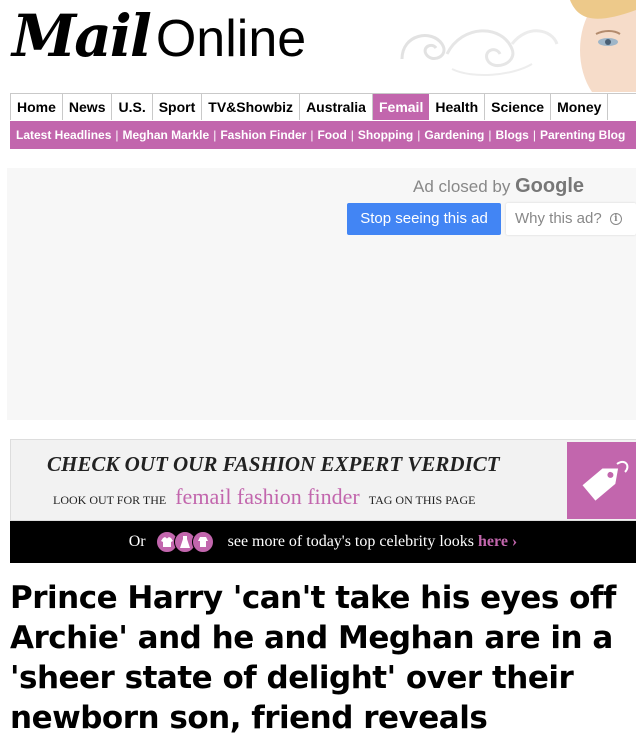 The image size is (636, 749). I want to click on price-tag-icon-box, so click(601, 480).